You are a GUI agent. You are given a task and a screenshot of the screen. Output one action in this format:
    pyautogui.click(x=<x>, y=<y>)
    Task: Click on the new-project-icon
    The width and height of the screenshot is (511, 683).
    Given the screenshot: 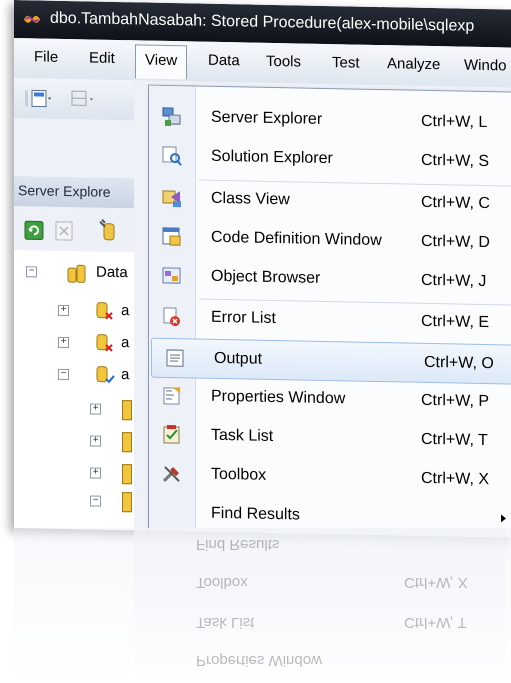 What is the action you would take?
    pyautogui.click(x=39, y=98)
    